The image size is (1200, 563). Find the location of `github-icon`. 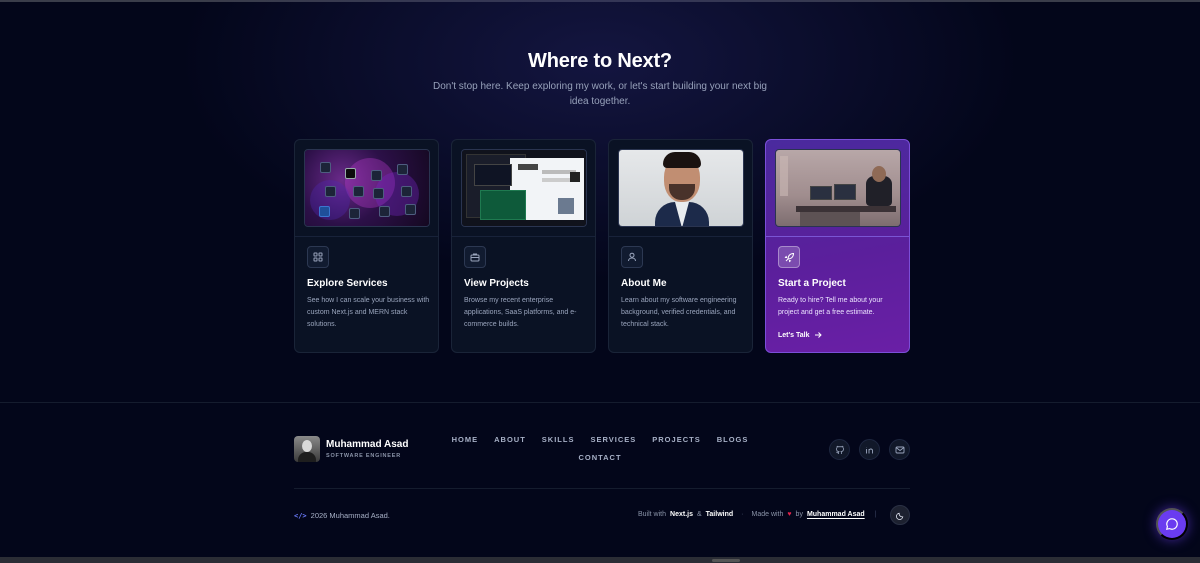

github-icon is located at coordinates (839, 449).